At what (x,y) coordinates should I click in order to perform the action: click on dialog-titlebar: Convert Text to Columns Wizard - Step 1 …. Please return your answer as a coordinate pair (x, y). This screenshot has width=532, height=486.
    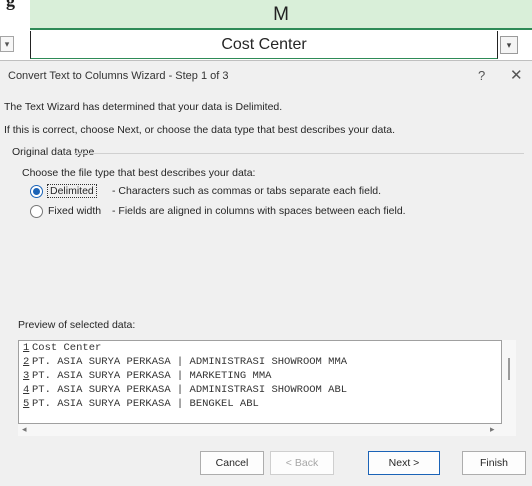
    Looking at the image, I should click on (266, 76).